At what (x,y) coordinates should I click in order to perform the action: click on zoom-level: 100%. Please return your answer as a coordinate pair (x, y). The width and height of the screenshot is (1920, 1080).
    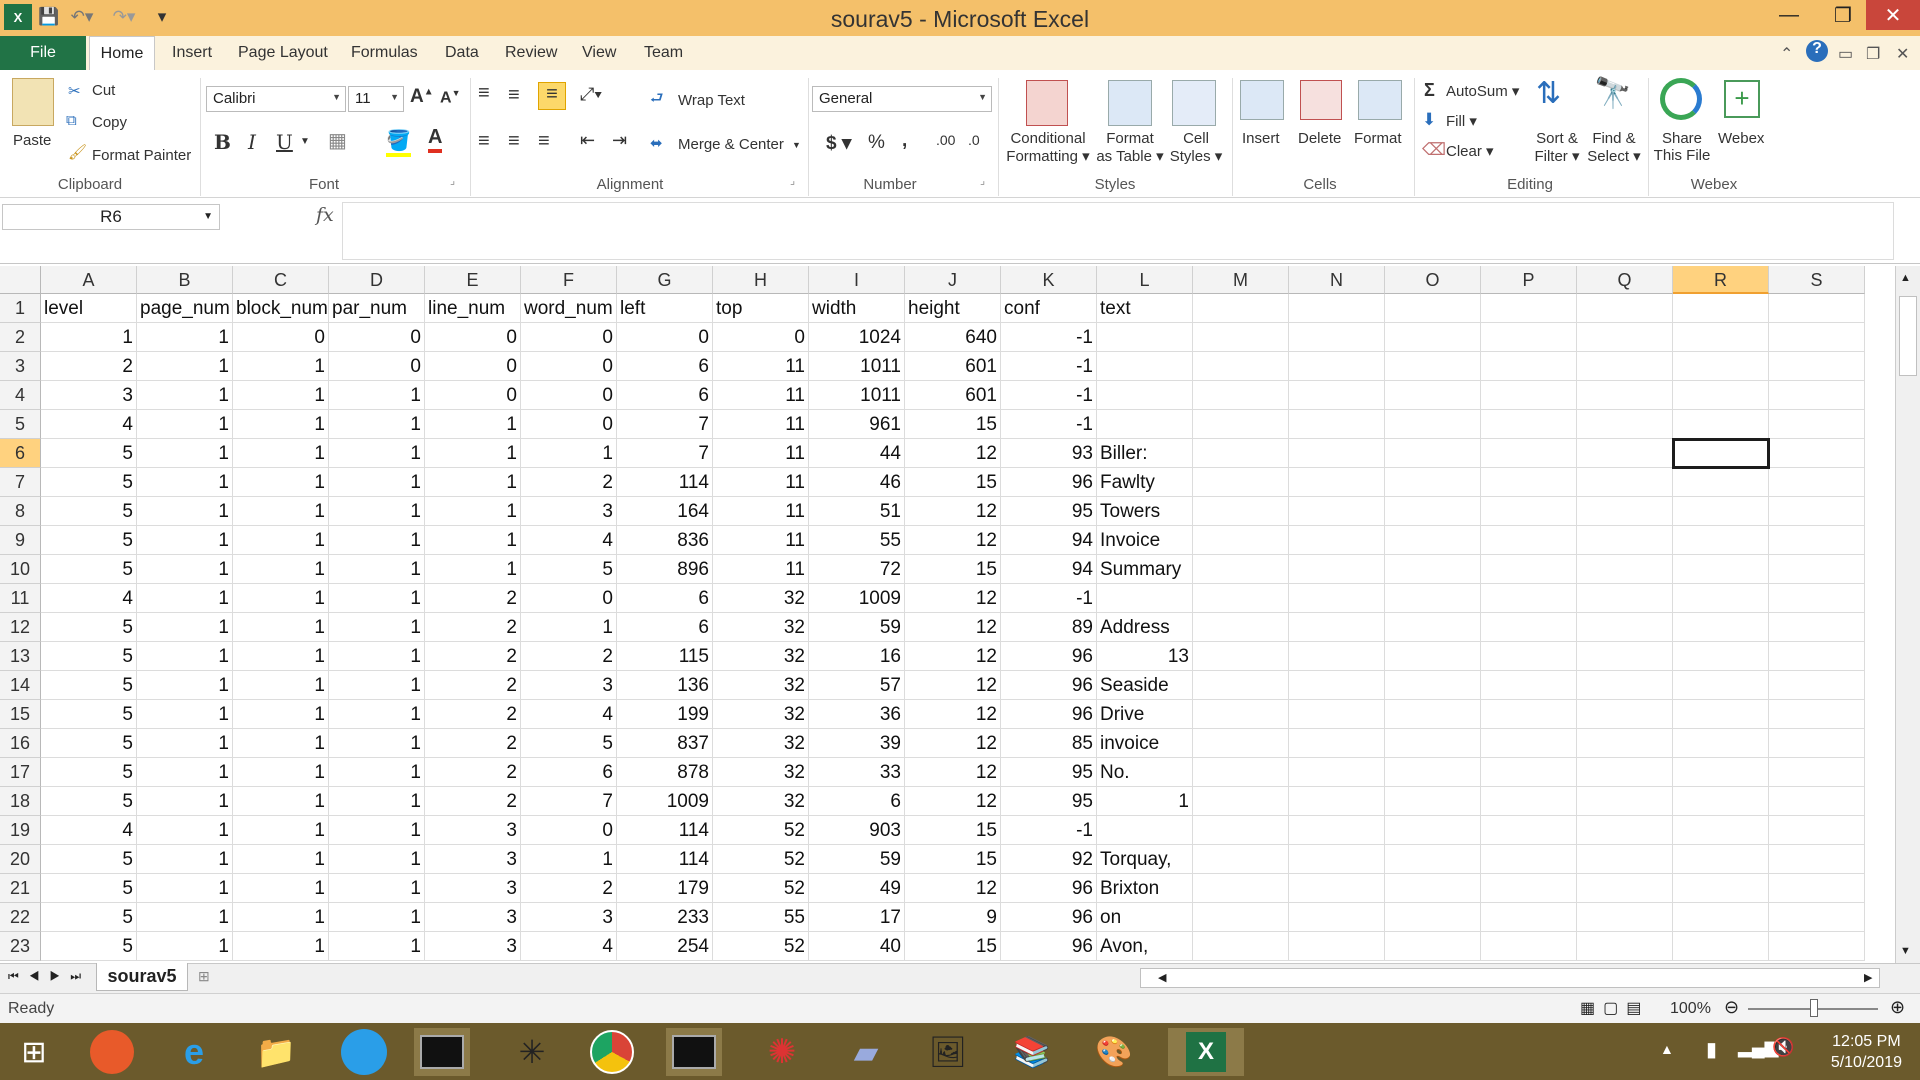
    Looking at the image, I should click on (1690, 1009).